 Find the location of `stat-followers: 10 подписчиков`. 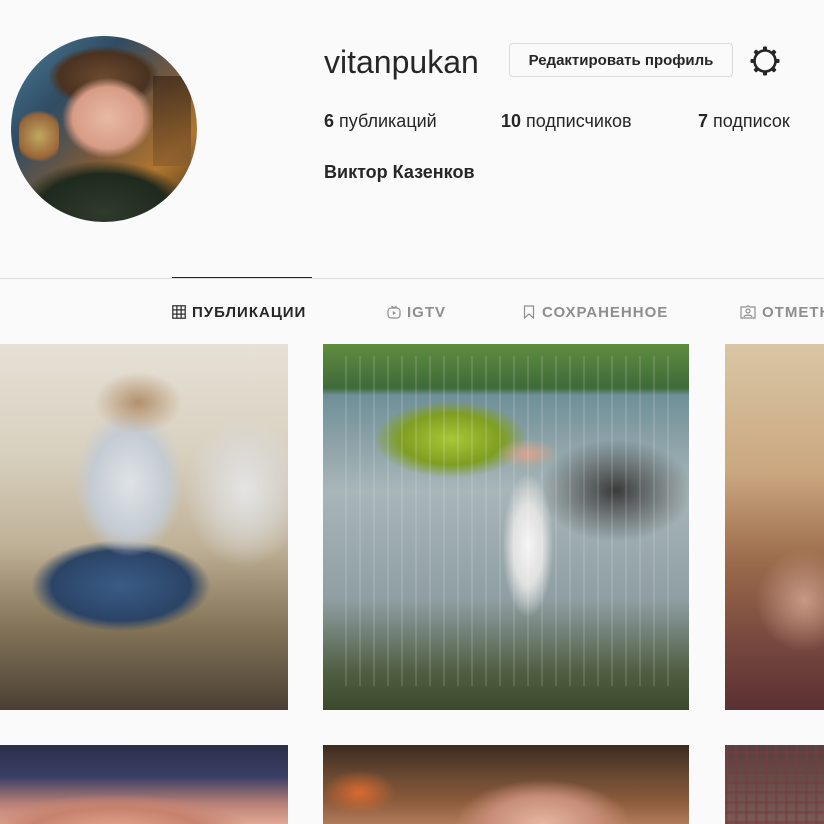

stat-followers: 10 подписчиков is located at coordinates (566, 121).